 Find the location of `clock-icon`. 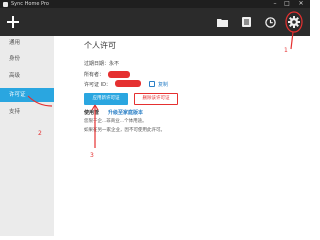

clock-icon is located at coordinates (270, 22).